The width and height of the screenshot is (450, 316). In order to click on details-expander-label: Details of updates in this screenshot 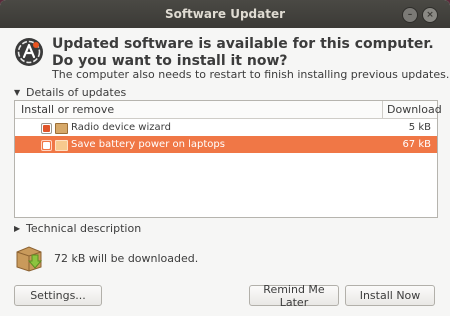, I will do `click(76, 92)`.